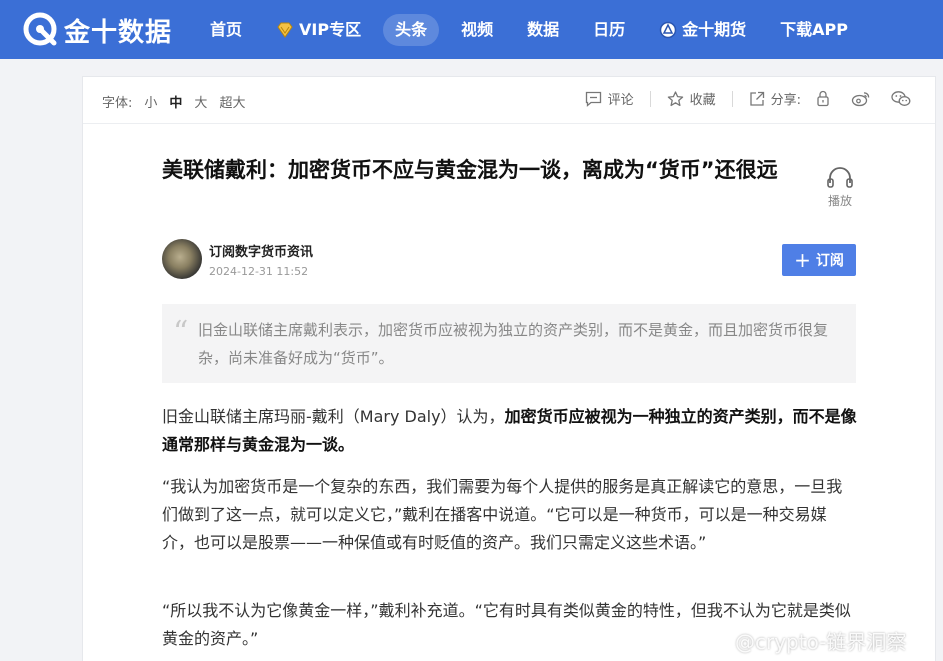  What do you see at coordinates (509, 100) in the screenshot?
I see `article-toolbar: 字体: 小 中 大 超大 评论 收藏 分享:` at bounding box center [509, 100].